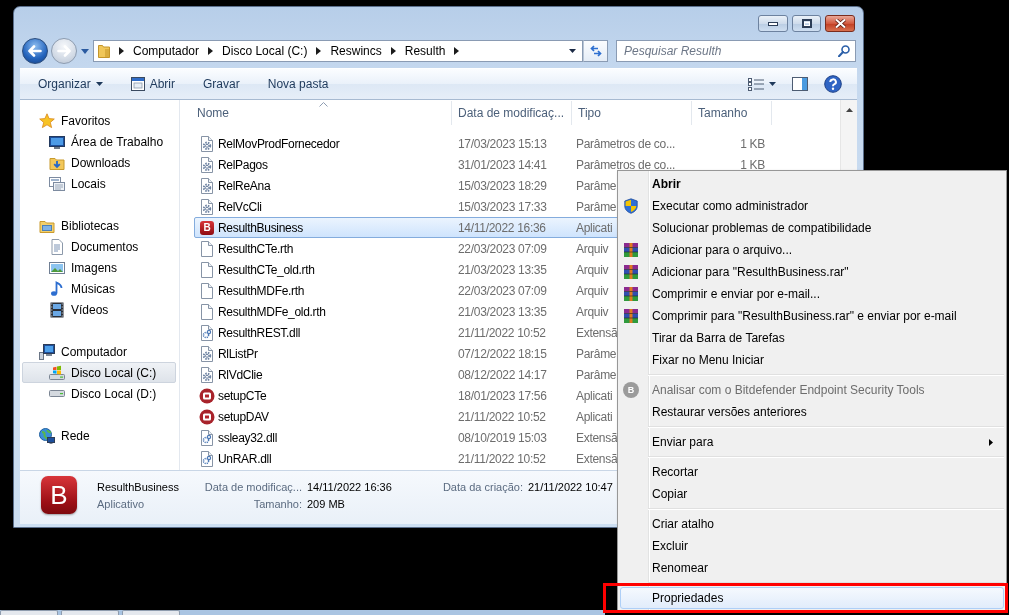  Describe the element at coordinates (99, 267) in the screenshot. I see `nav-item: Imagens` at that location.